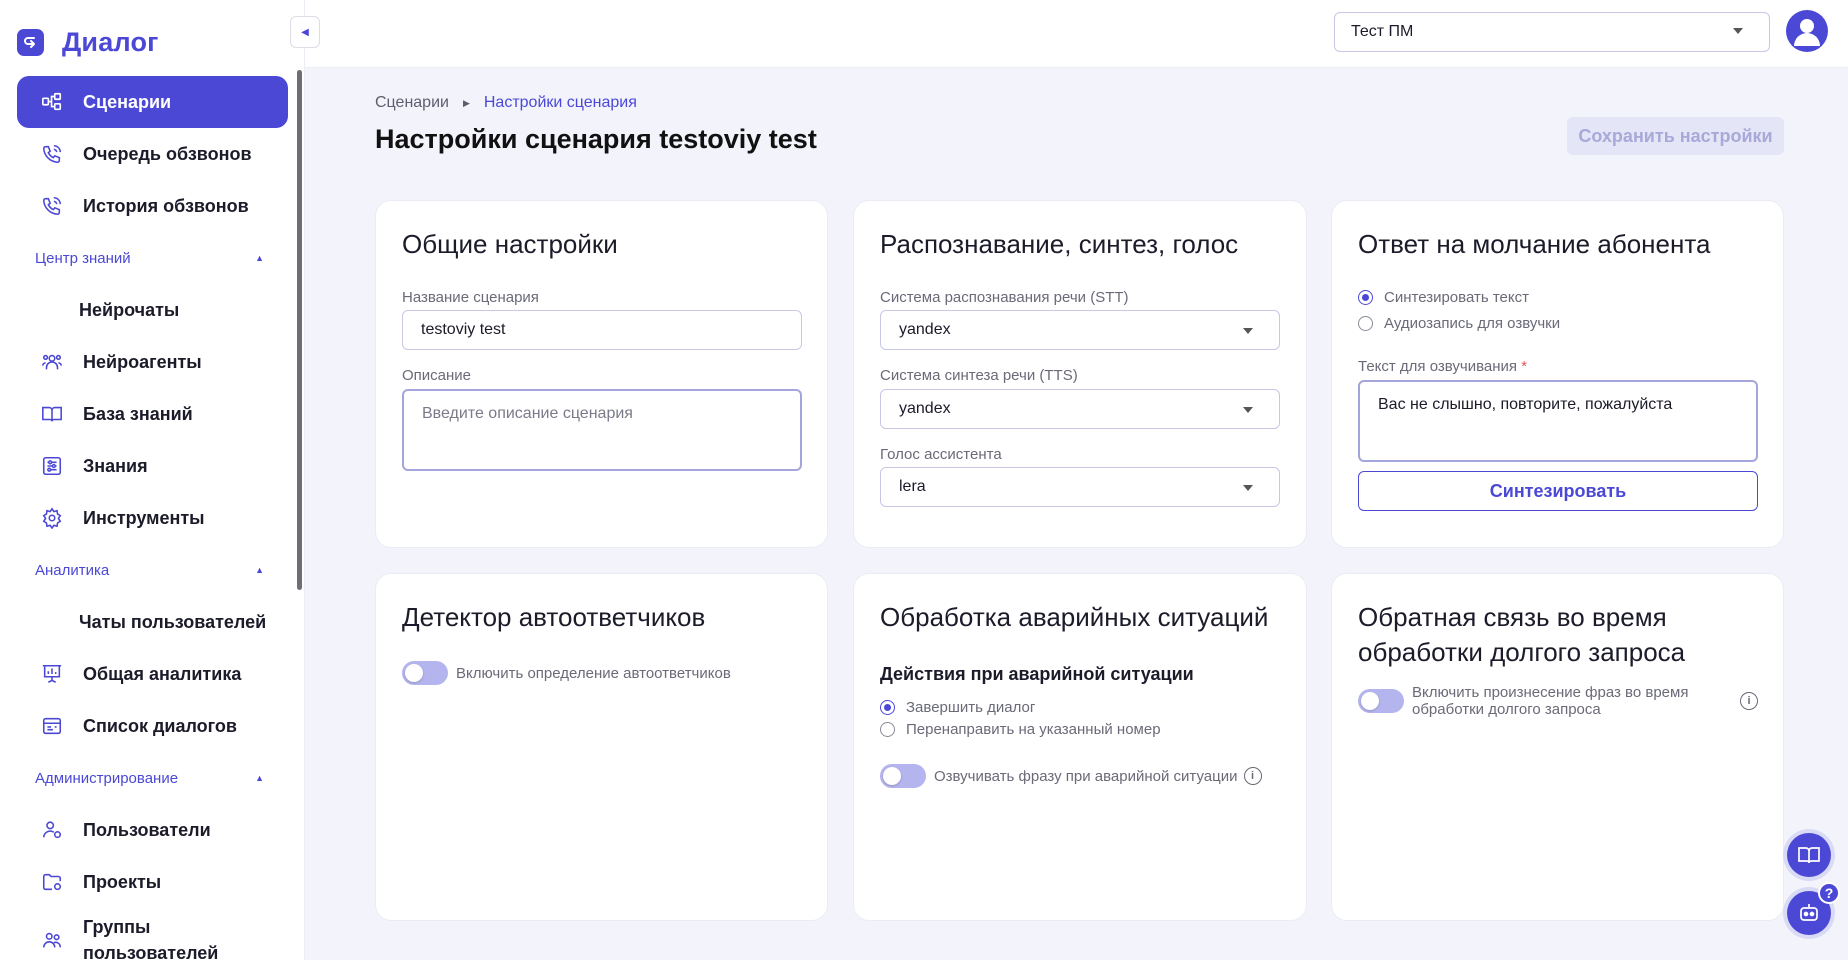 The width and height of the screenshot is (1848, 960). I want to click on sidebar-item-call-queue: Очередь обзвонов, so click(152, 154).